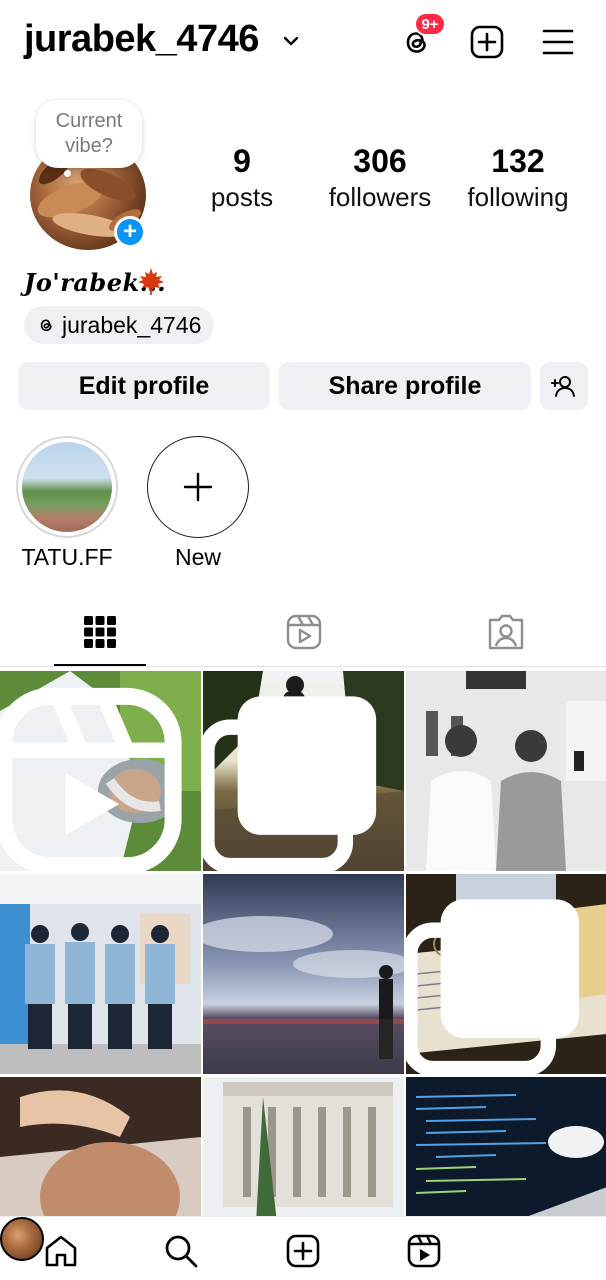 The image size is (606, 1280). Describe the element at coordinates (67, 557) in the screenshot. I see `highlight-label: TATU.FF` at that location.